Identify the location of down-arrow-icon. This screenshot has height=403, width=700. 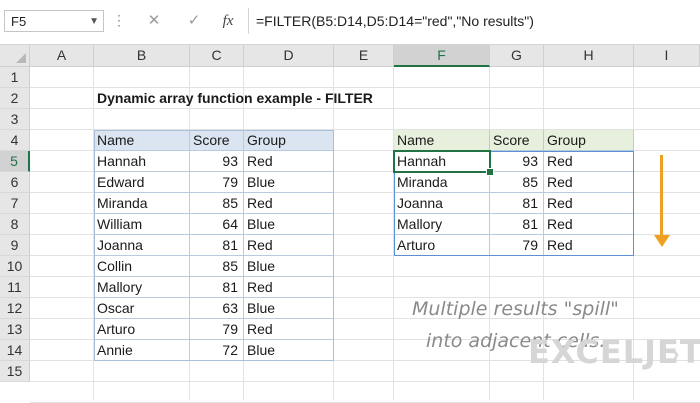
(662, 241).